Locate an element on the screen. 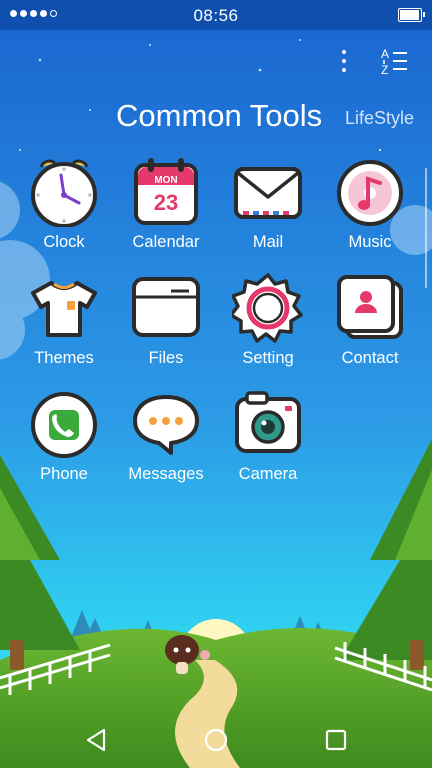 This screenshot has width=432, height=768. phone-icon is located at coordinates (64, 425).